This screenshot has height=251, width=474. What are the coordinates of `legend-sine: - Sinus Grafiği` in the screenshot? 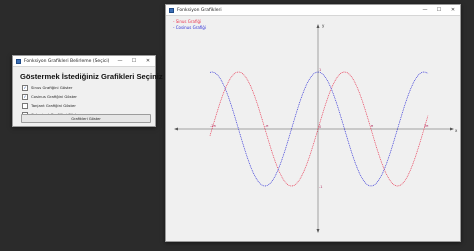 It's located at (187, 21).